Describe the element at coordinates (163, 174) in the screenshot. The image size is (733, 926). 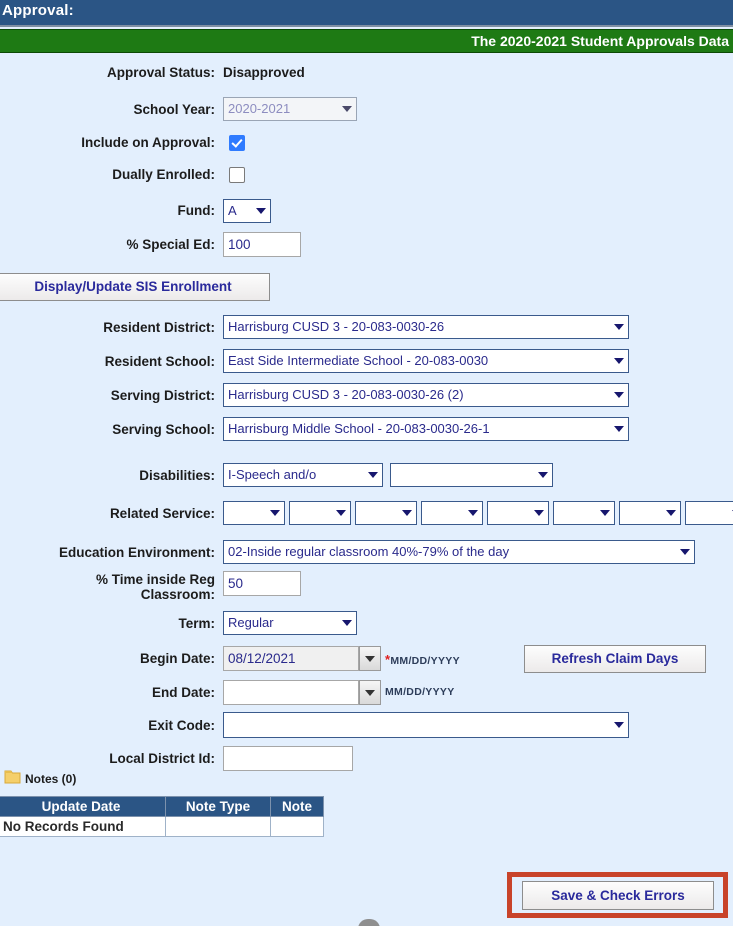
I see `dually-enrolled-label: Dually Enrolled:` at that location.